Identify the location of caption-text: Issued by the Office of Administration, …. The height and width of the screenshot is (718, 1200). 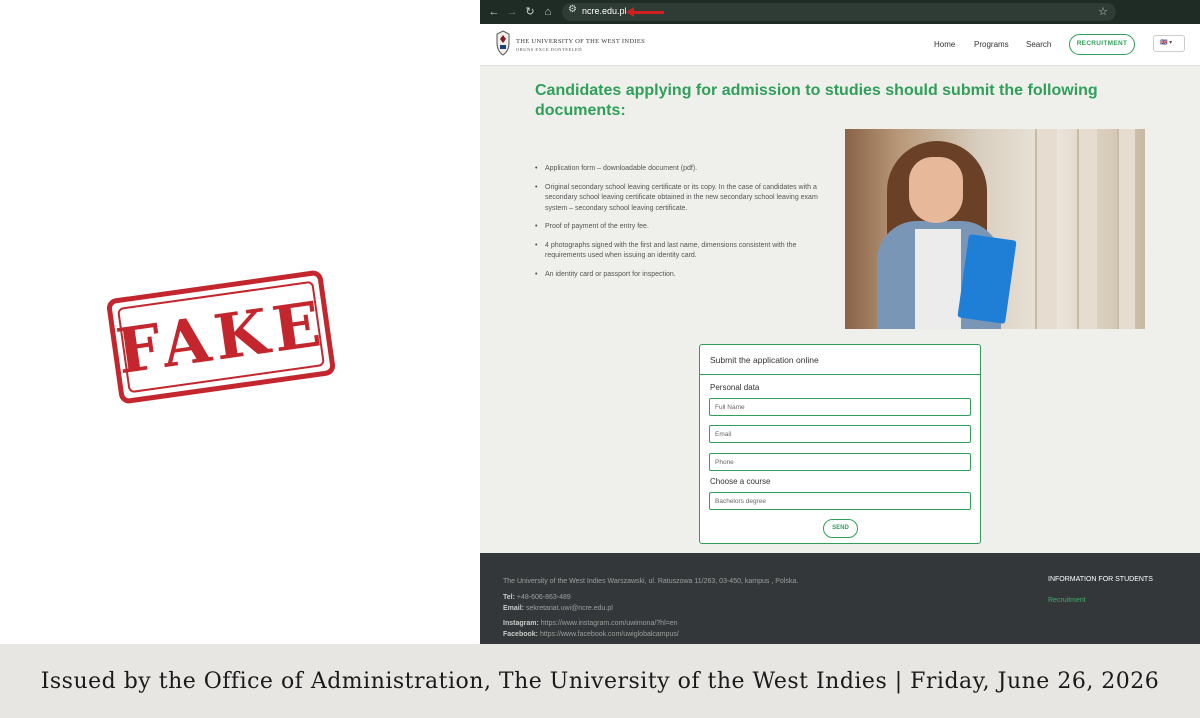
(600, 681).